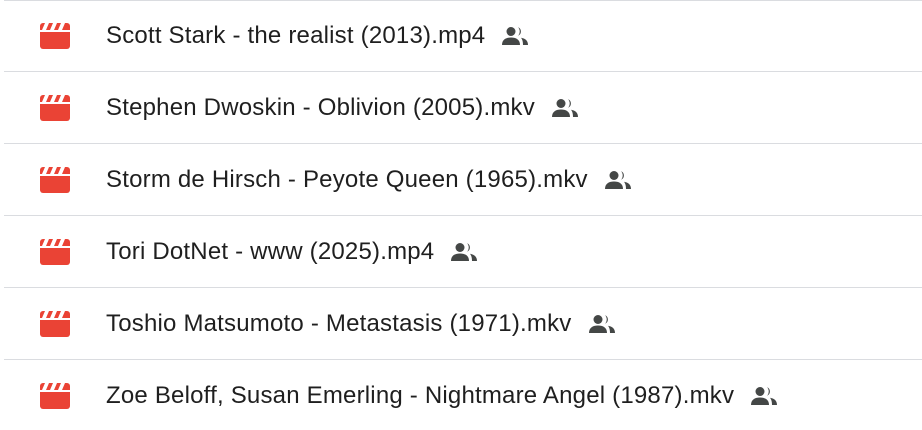 The image size is (922, 430). Describe the element at coordinates (270, 251) in the screenshot. I see `file-name: Tori DotNet - www (2025).mp4` at that location.